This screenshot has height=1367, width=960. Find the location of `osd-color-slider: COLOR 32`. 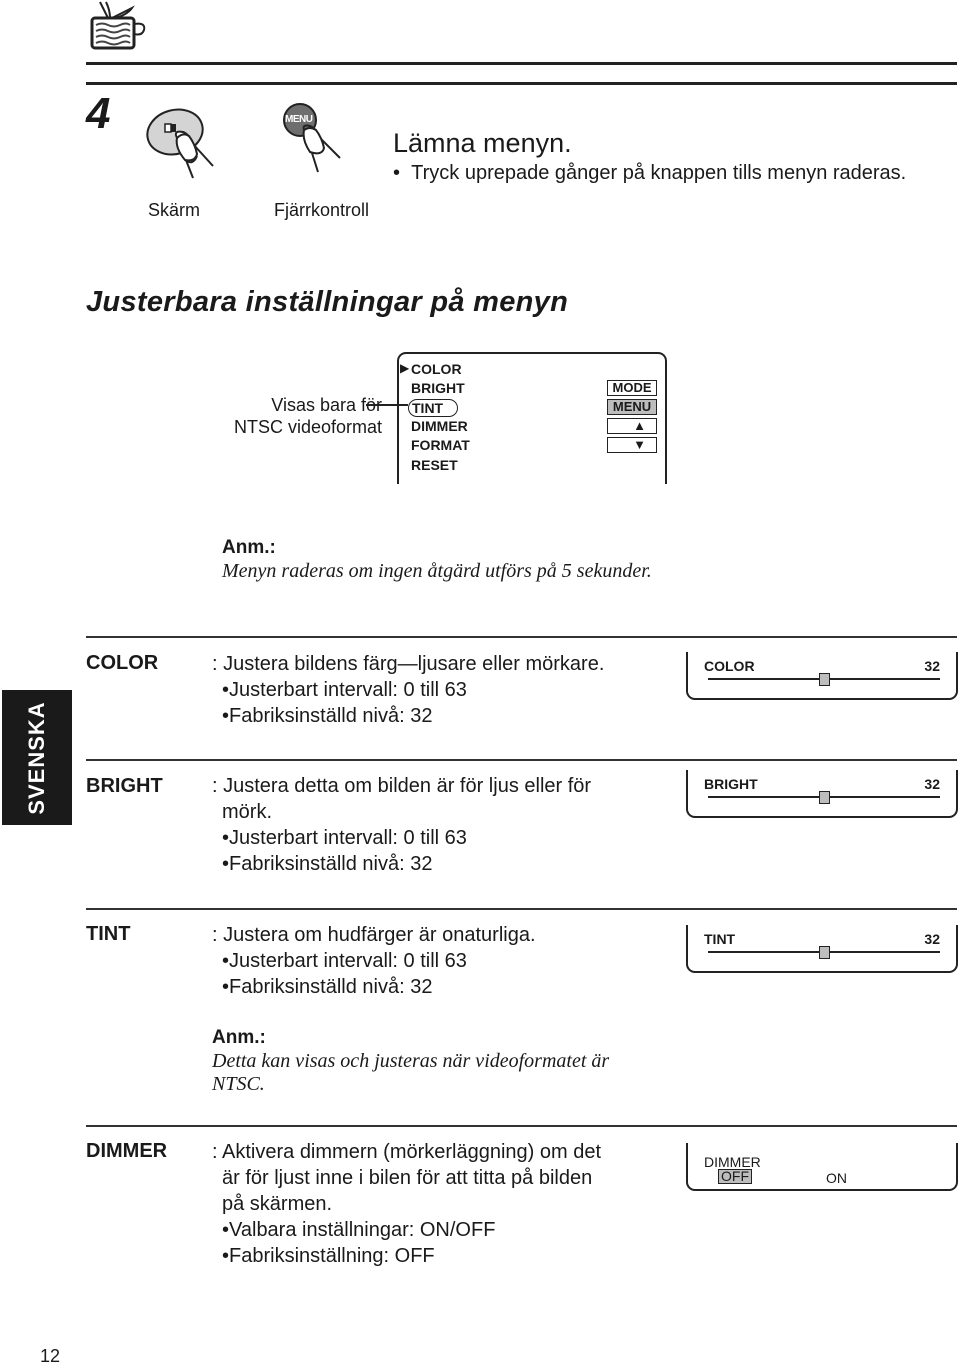

osd-color-slider: COLOR 32 is located at coordinates (822, 676).